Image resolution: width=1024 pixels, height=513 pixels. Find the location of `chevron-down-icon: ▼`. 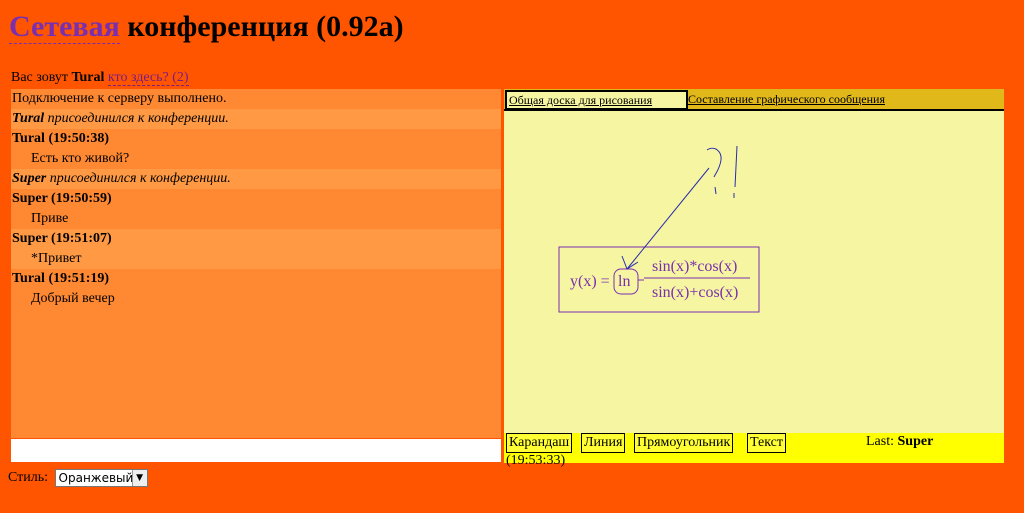

chevron-down-icon: ▼ is located at coordinates (139, 478).